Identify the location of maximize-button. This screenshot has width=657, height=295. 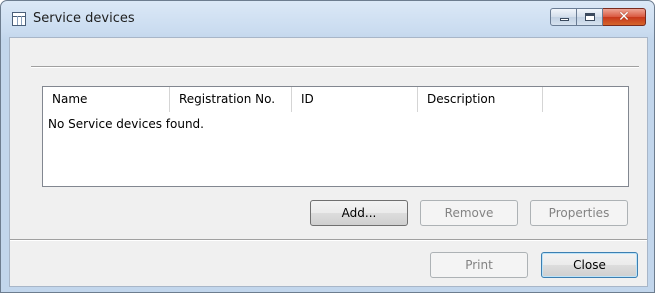
(590, 17).